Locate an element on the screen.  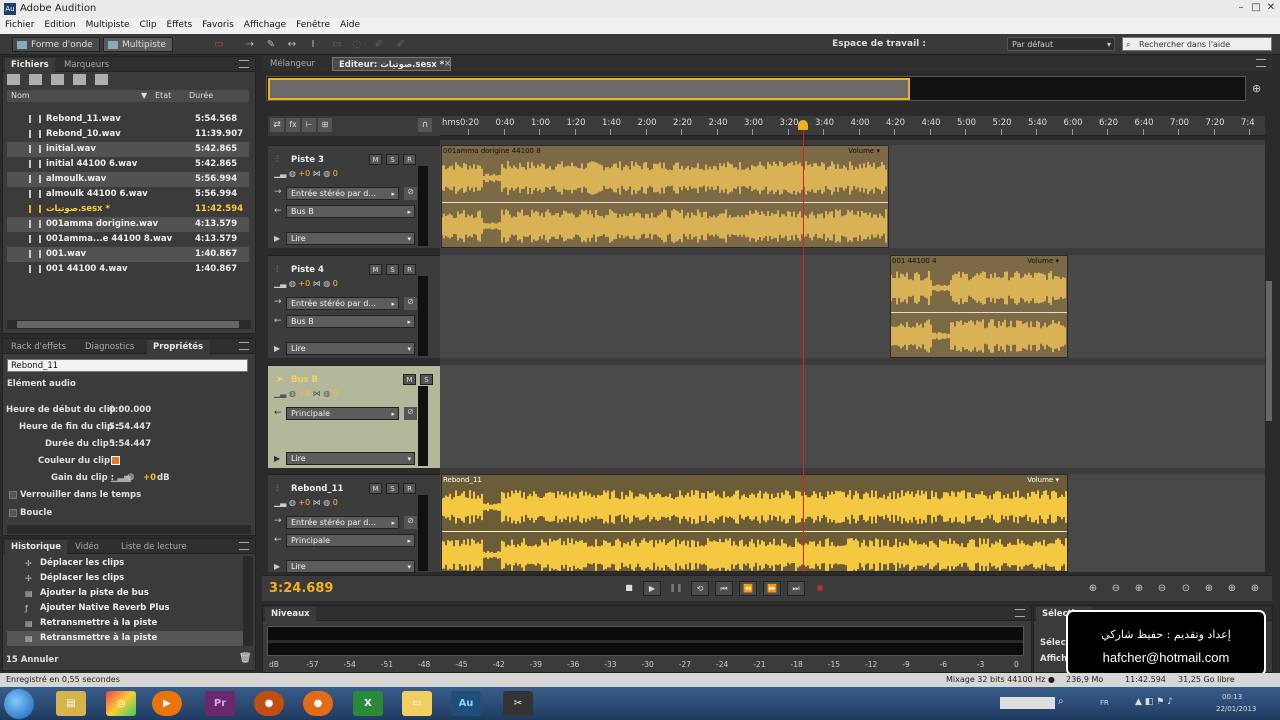
file-row: initial 44100 6.wav 5:42.865 is located at coordinates (128, 164).